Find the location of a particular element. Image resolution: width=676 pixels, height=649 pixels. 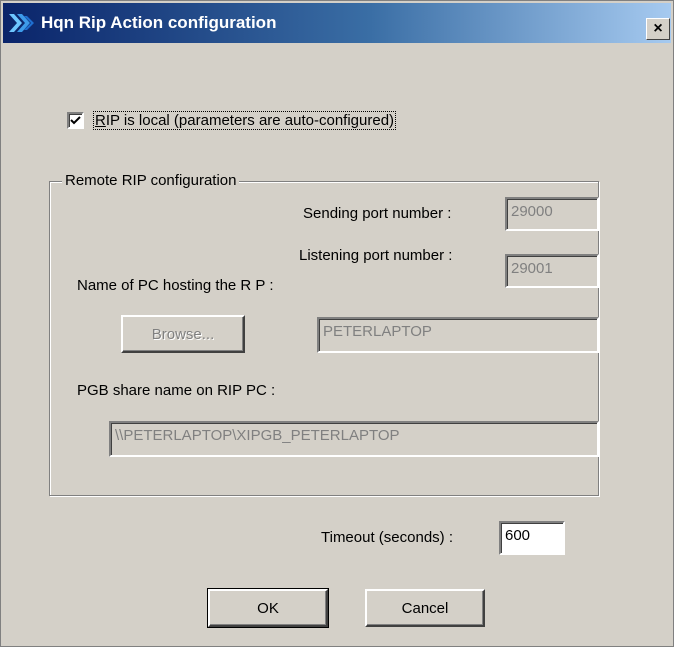

window-title: Hqn Rip Action configuration is located at coordinates (159, 22).